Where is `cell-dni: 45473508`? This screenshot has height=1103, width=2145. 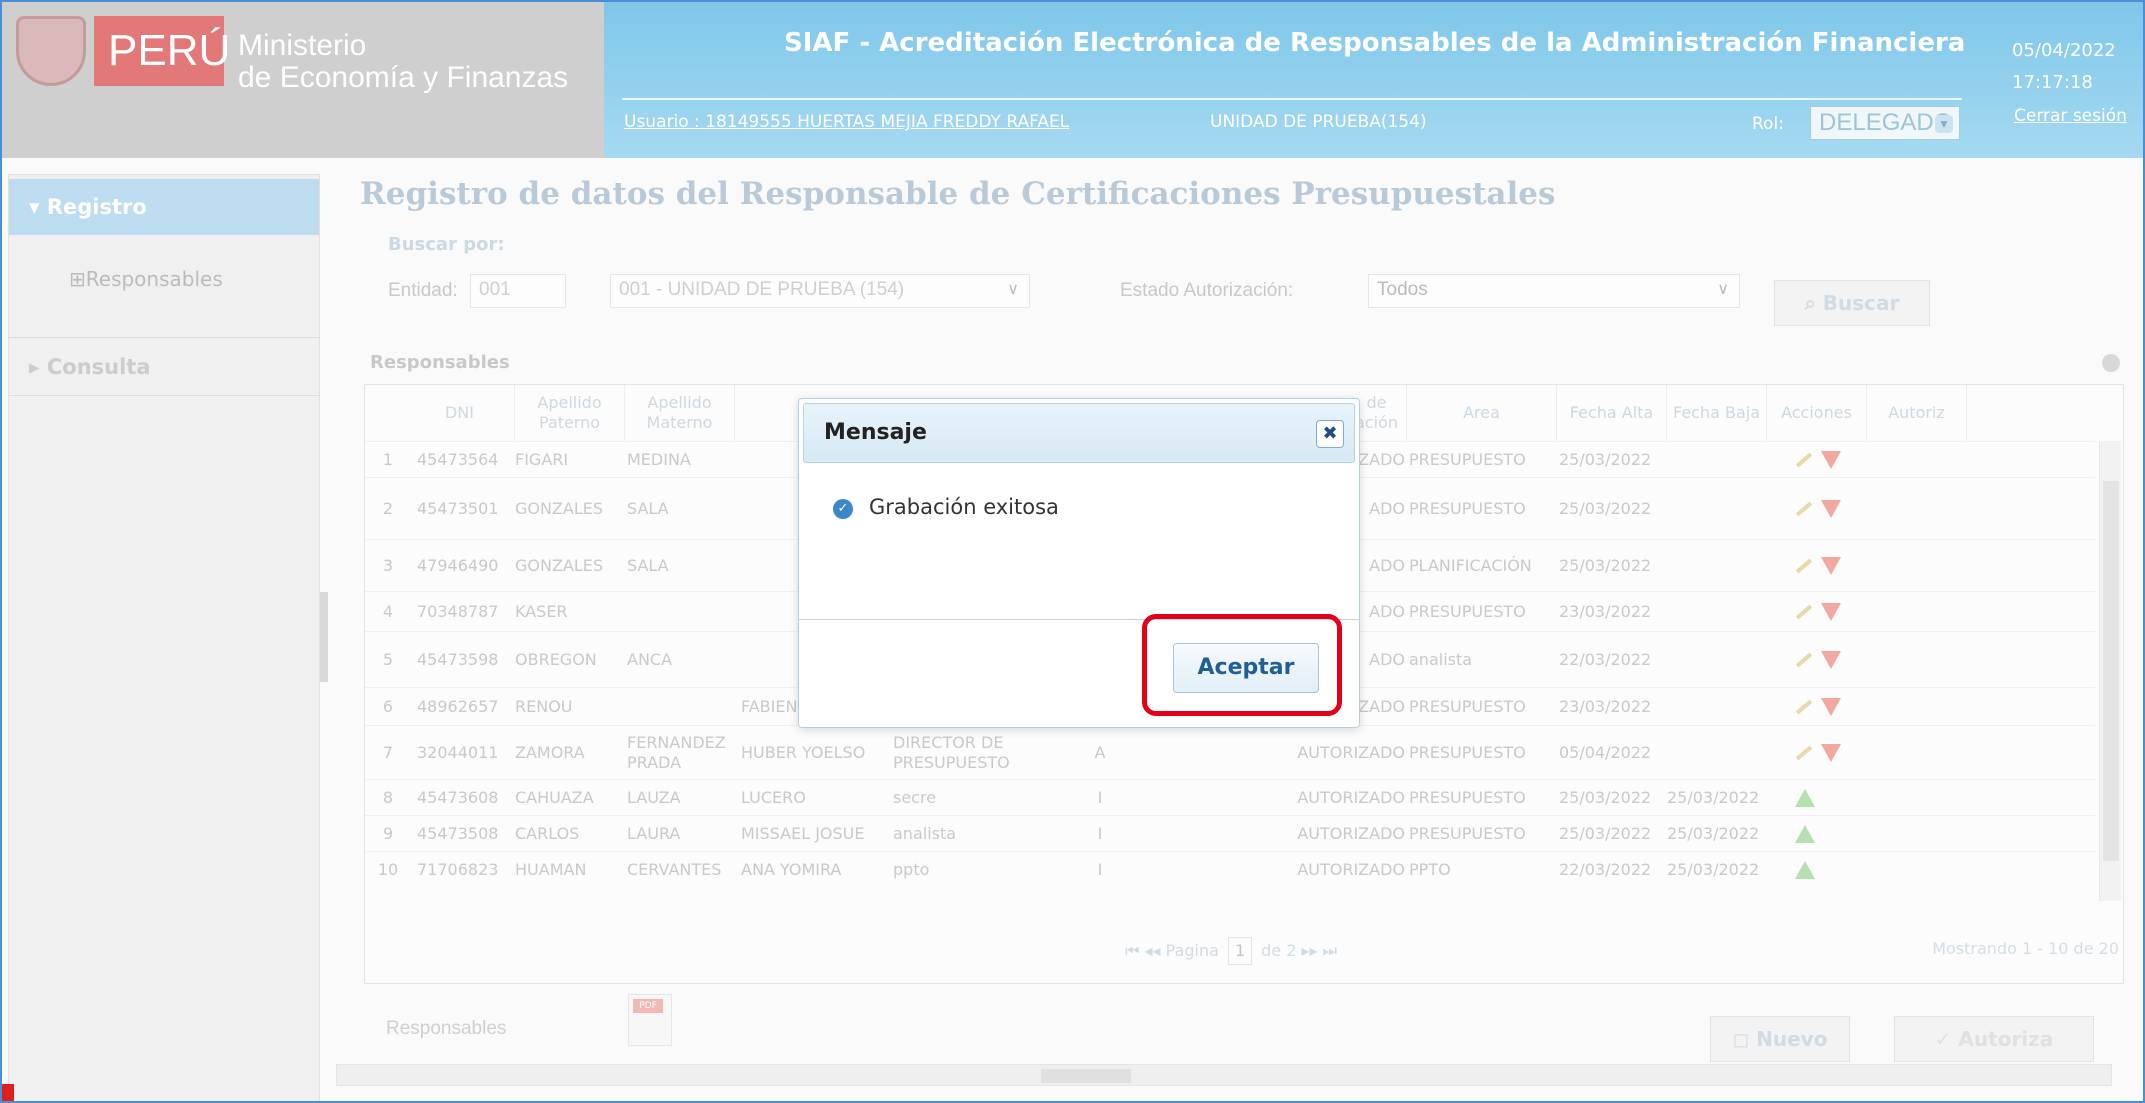
cell-dni: 45473508 is located at coordinates (458, 833).